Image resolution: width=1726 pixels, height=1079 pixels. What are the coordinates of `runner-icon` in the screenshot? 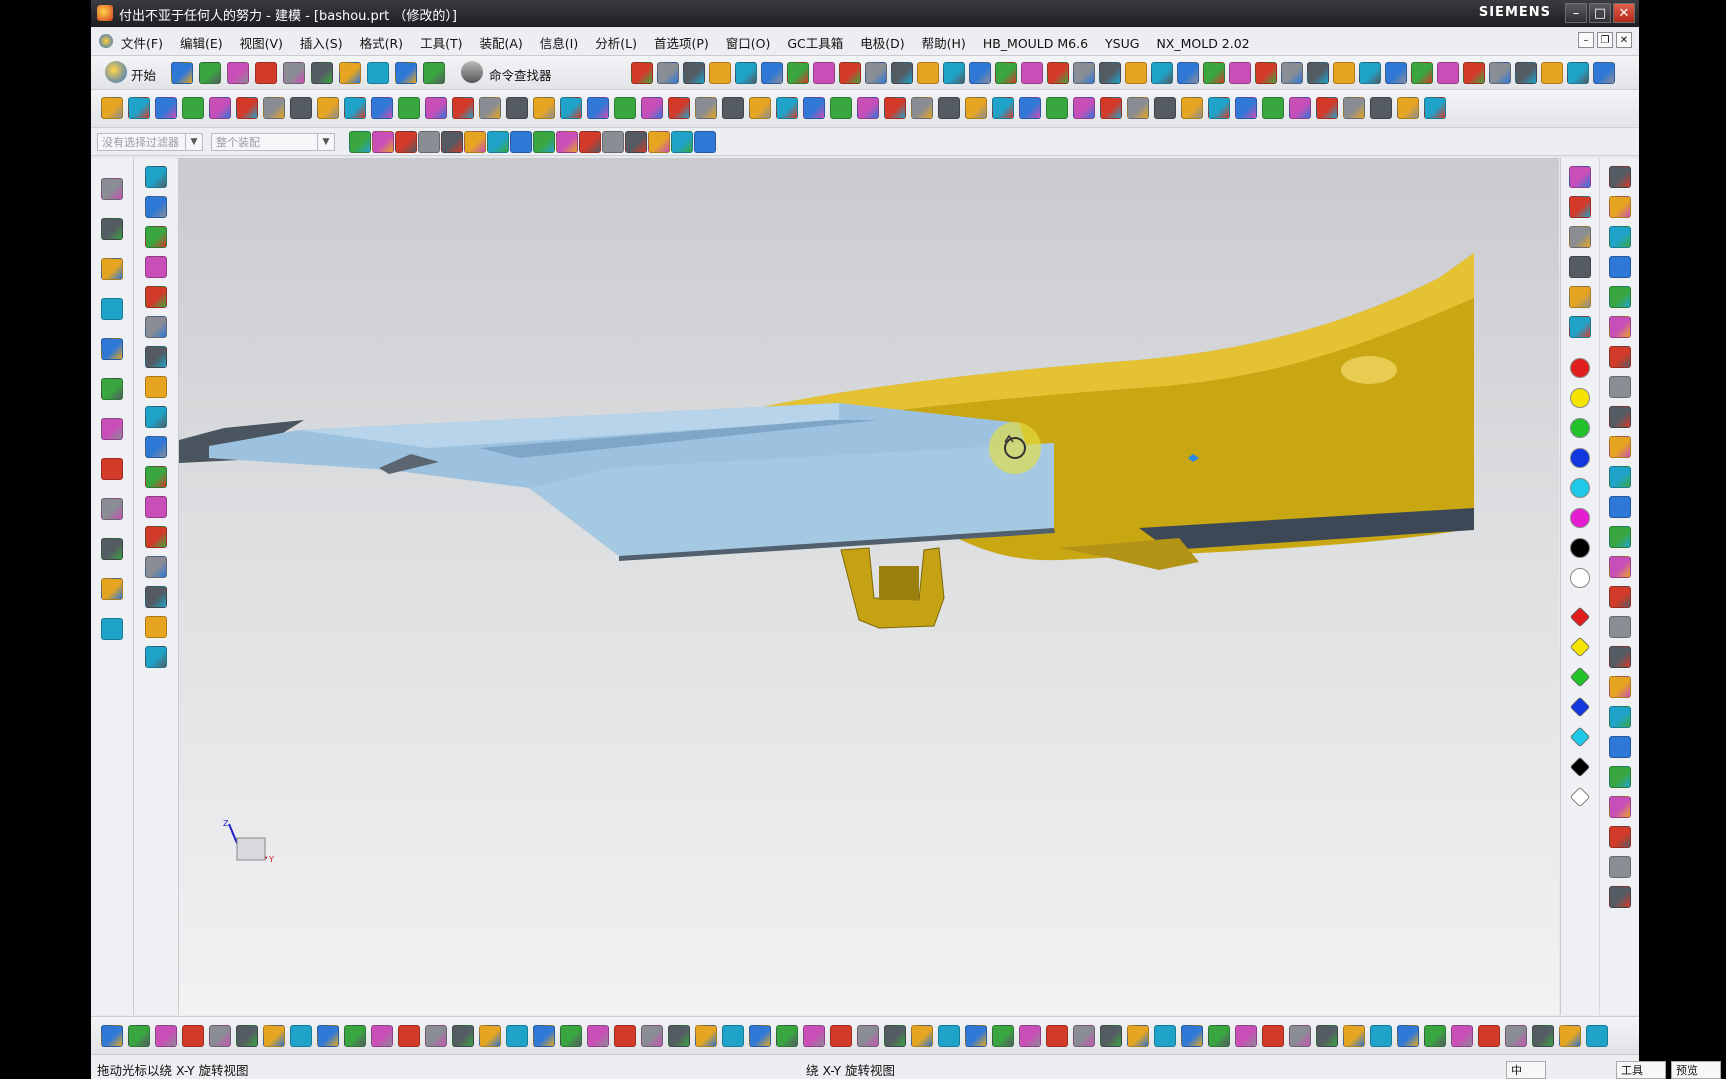 It's located at (1543, 1036).